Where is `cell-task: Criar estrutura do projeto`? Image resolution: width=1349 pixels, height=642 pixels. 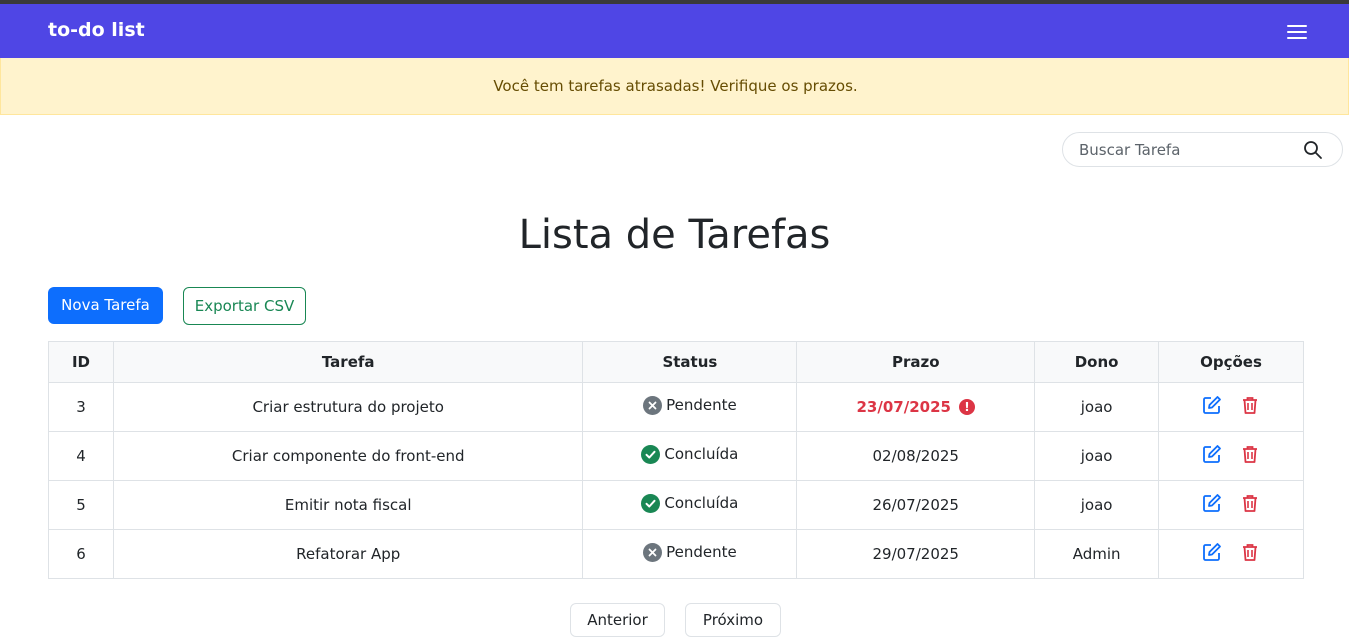
cell-task: Criar estrutura do projeto is located at coordinates (348, 407).